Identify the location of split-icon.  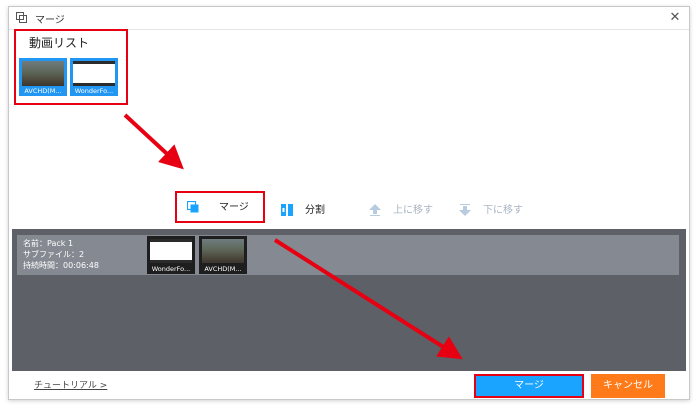
(287, 210).